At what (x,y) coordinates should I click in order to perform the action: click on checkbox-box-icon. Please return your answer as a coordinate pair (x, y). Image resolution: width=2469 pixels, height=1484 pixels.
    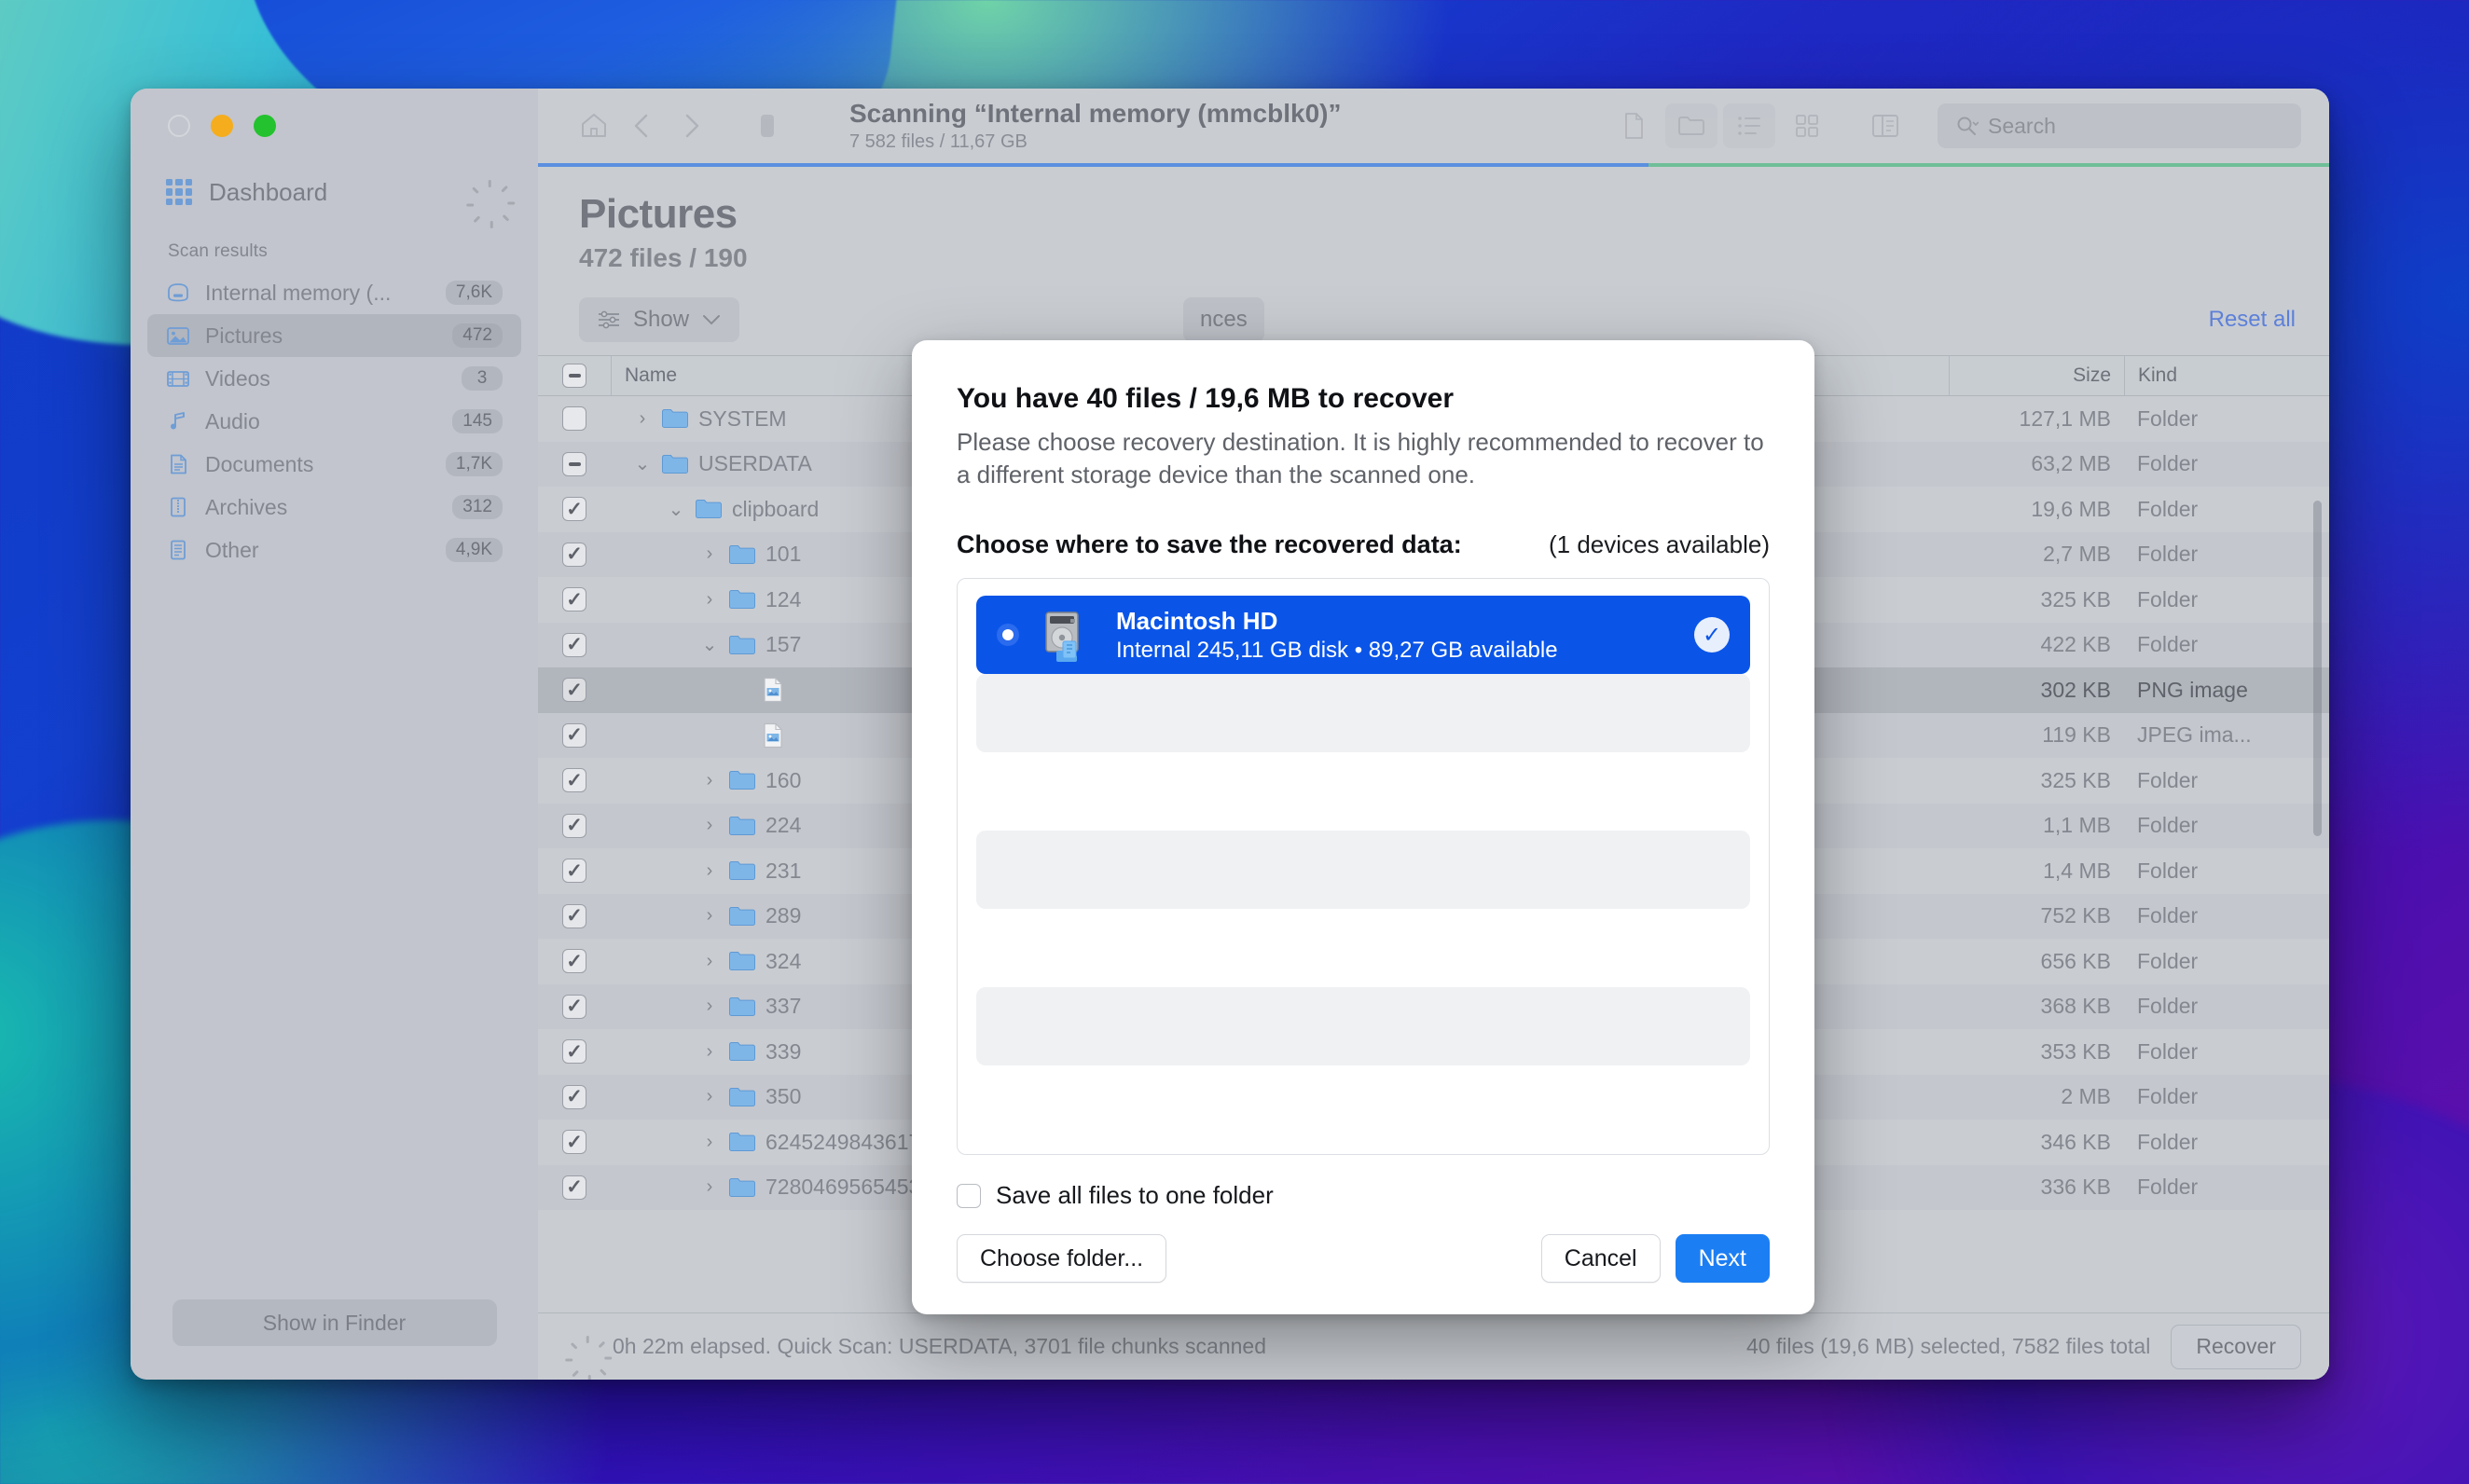
    Looking at the image, I should click on (969, 1196).